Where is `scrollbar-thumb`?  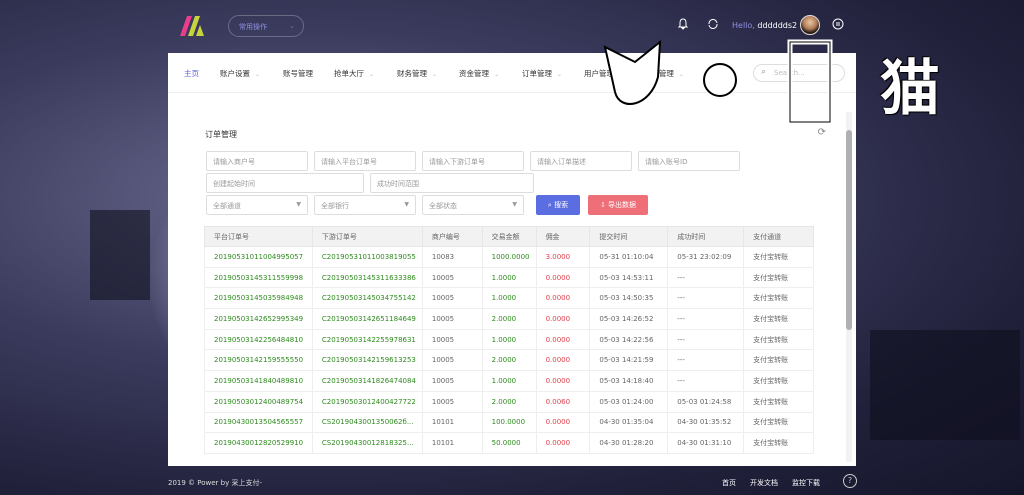 scrollbar-thumb is located at coordinates (849, 230).